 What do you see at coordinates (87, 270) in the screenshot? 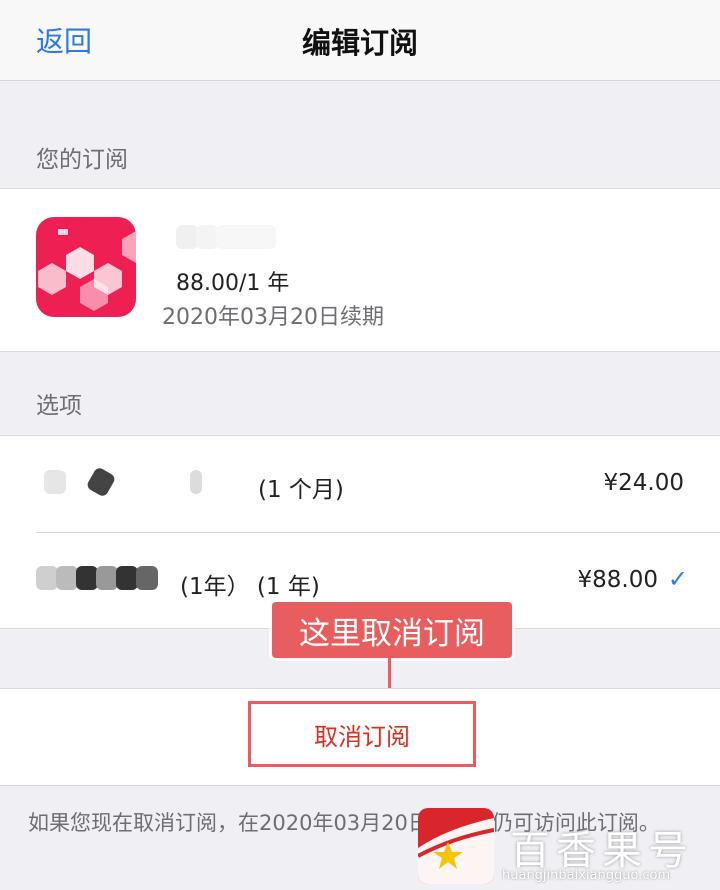
I see `hexagon-pattern-icon` at bounding box center [87, 270].